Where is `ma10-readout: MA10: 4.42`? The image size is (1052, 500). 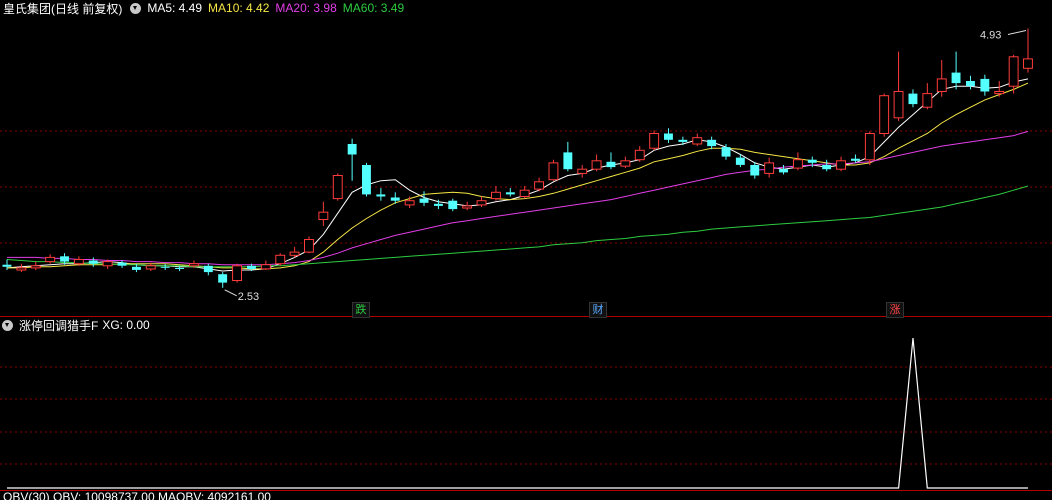 ma10-readout: MA10: 4.42 is located at coordinates (239, 8).